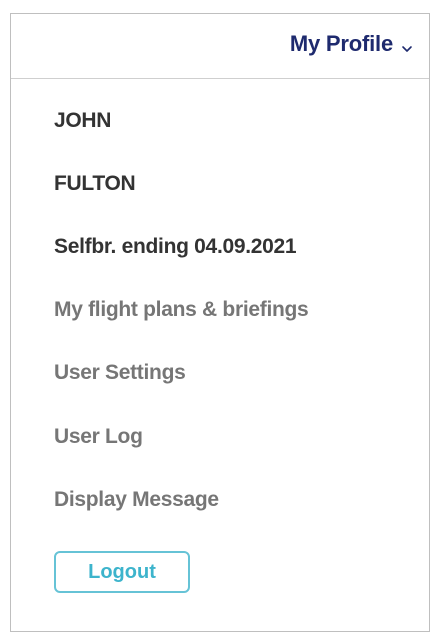 This screenshot has width=432, height=635. I want to click on menu-item-display-message: Display Message, so click(136, 500).